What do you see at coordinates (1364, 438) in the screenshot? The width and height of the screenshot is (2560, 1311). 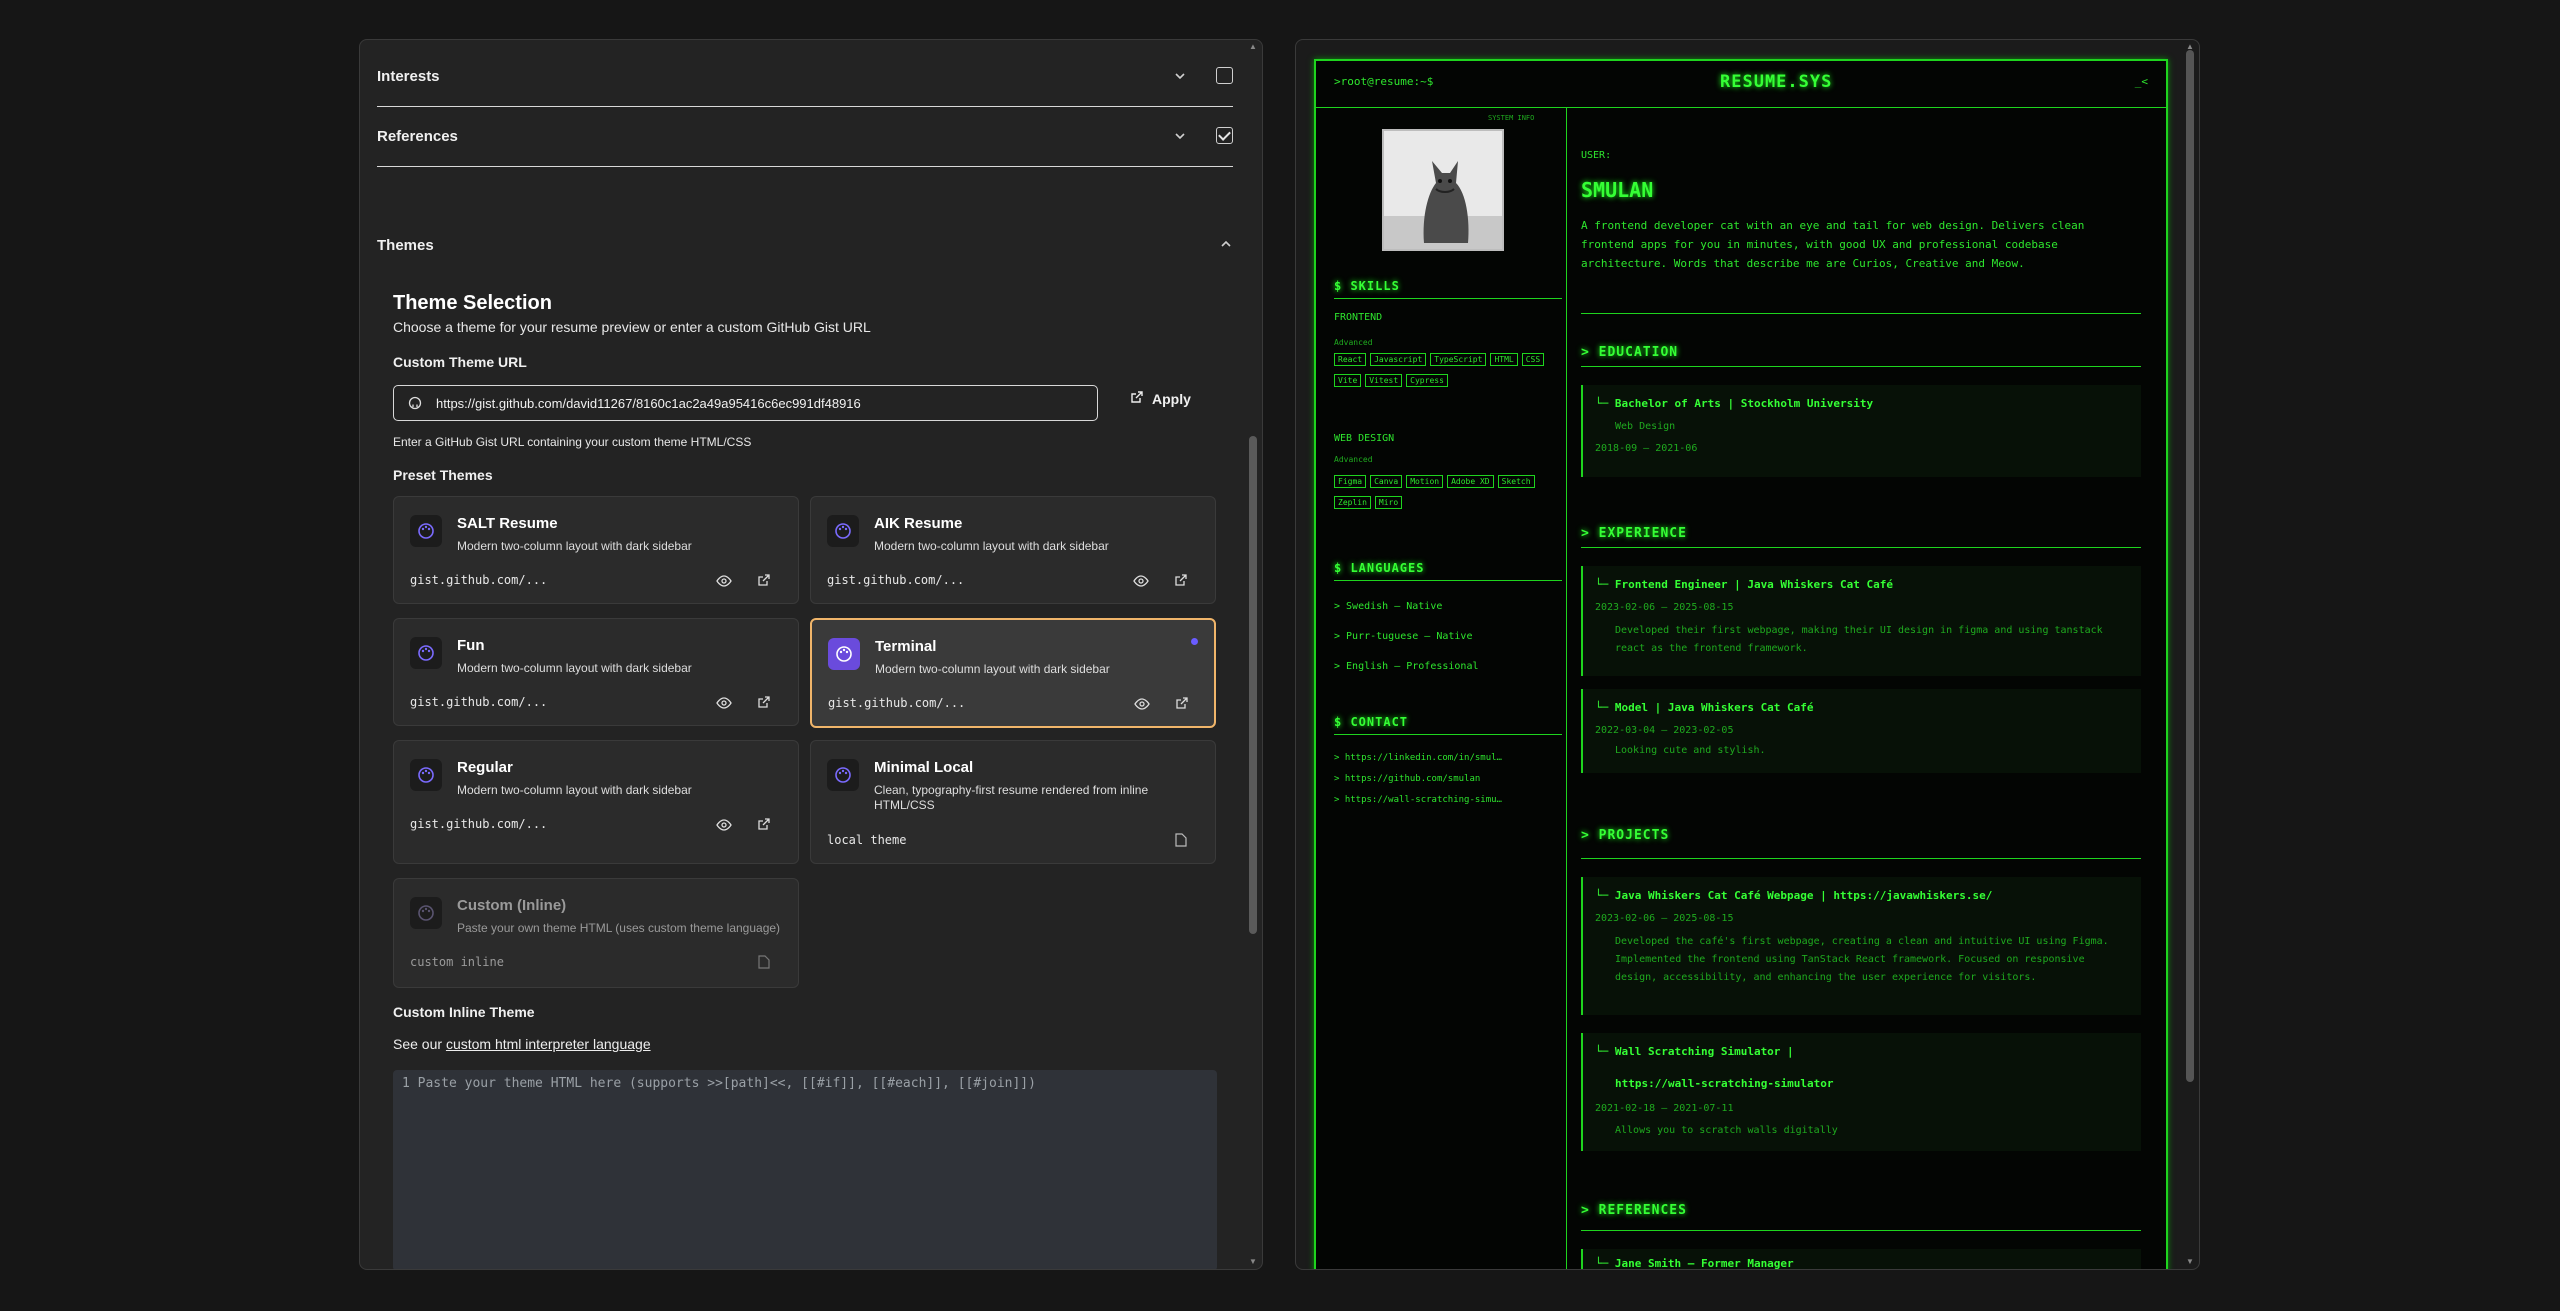 I see `skill-group-web-design: WEB DESIGN` at bounding box center [1364, 438].